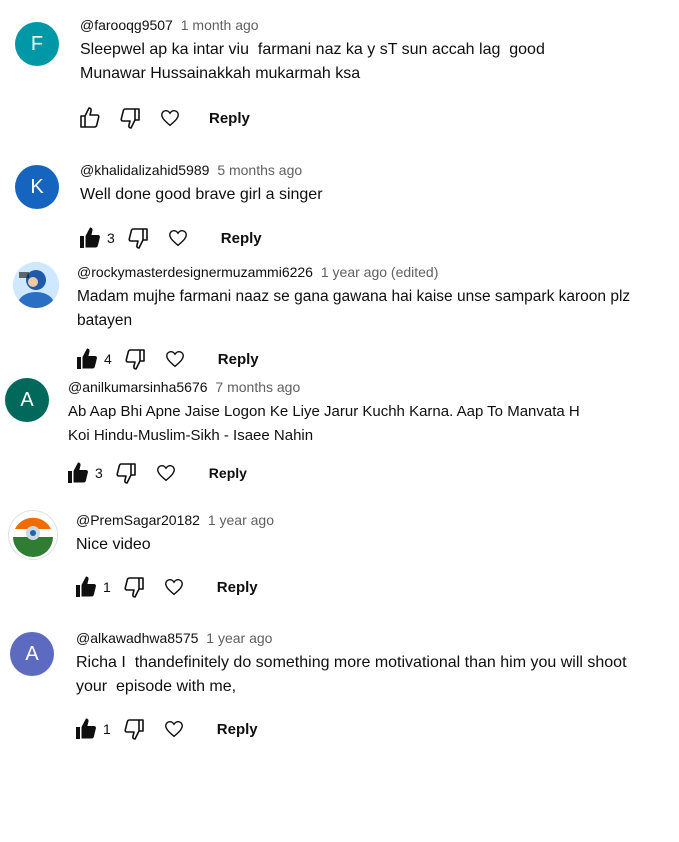 The height and width of the screenshot is (842, 679). Describe the element at coordinates (257, 387) in the screenshot. I see `comment-time: 7 months ago` at that location.